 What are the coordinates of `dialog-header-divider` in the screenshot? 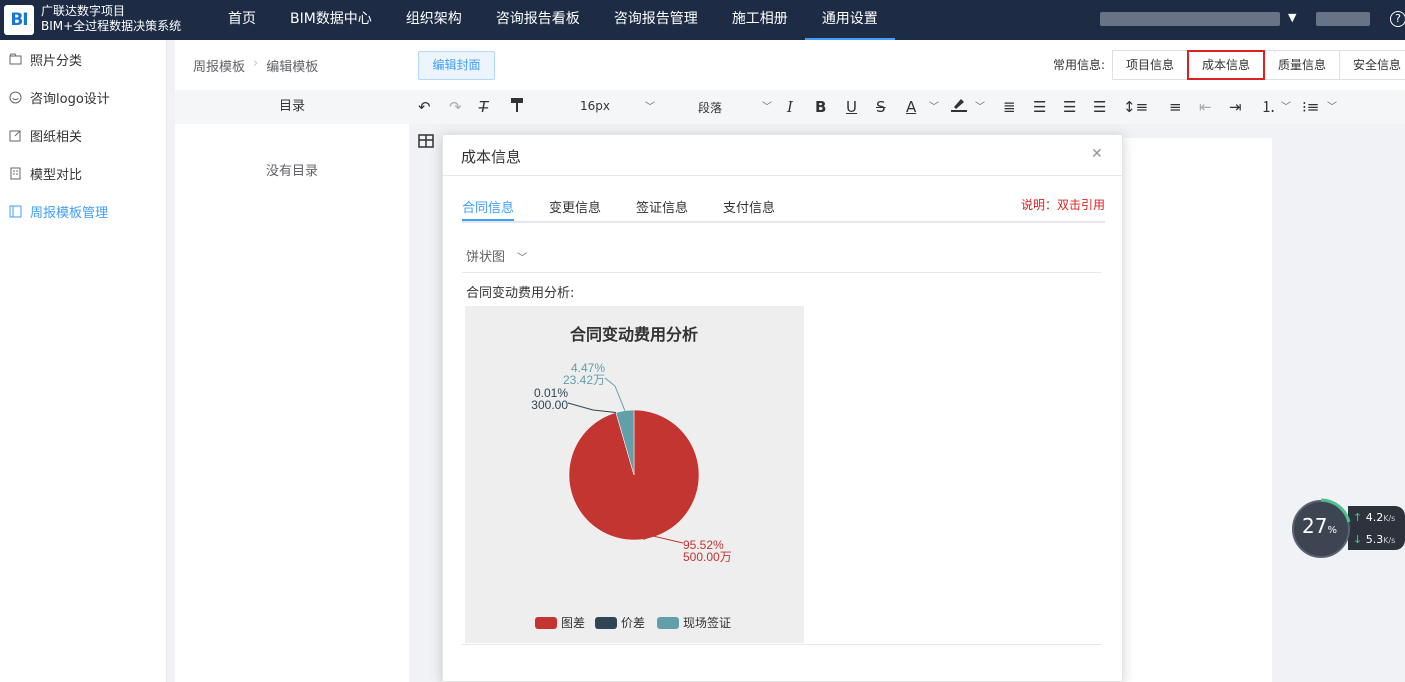 It's located at (783, 175).